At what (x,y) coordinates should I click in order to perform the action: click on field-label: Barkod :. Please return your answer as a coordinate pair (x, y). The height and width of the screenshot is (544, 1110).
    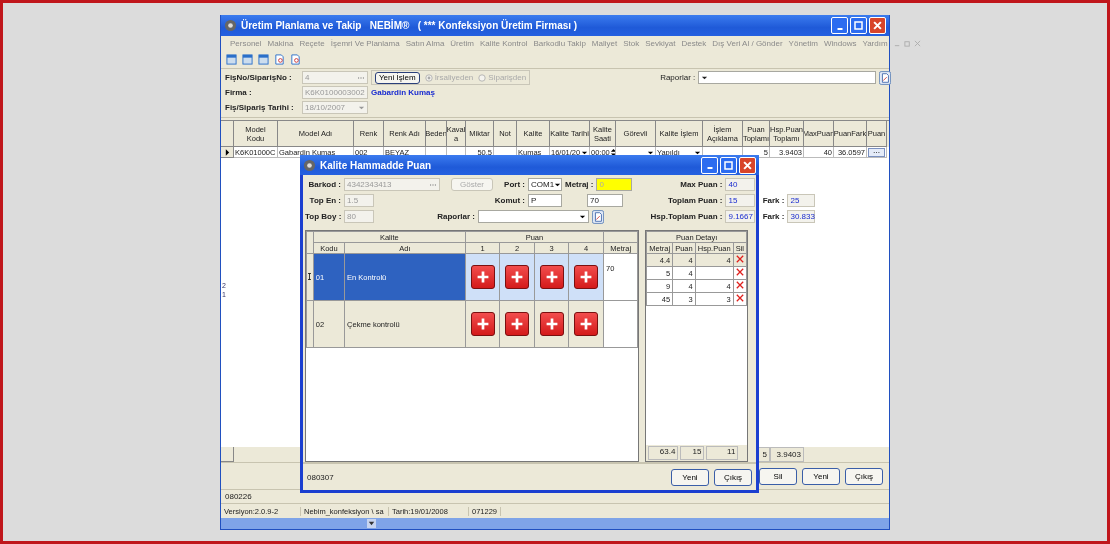
    Looking at the image, I should click on (324, 184).